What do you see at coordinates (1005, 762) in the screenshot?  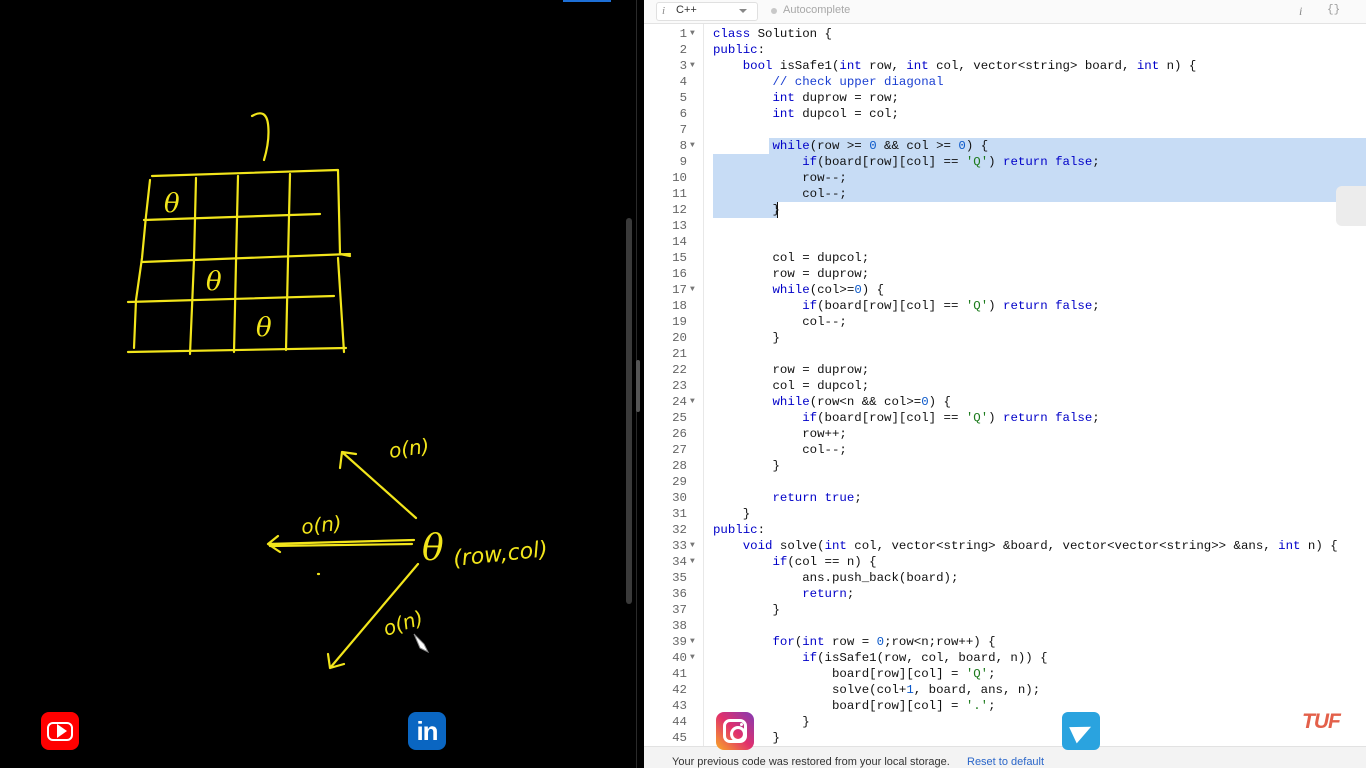 I see `reset-to-default-link: Reset to default` at bounding box center [1005, 762].